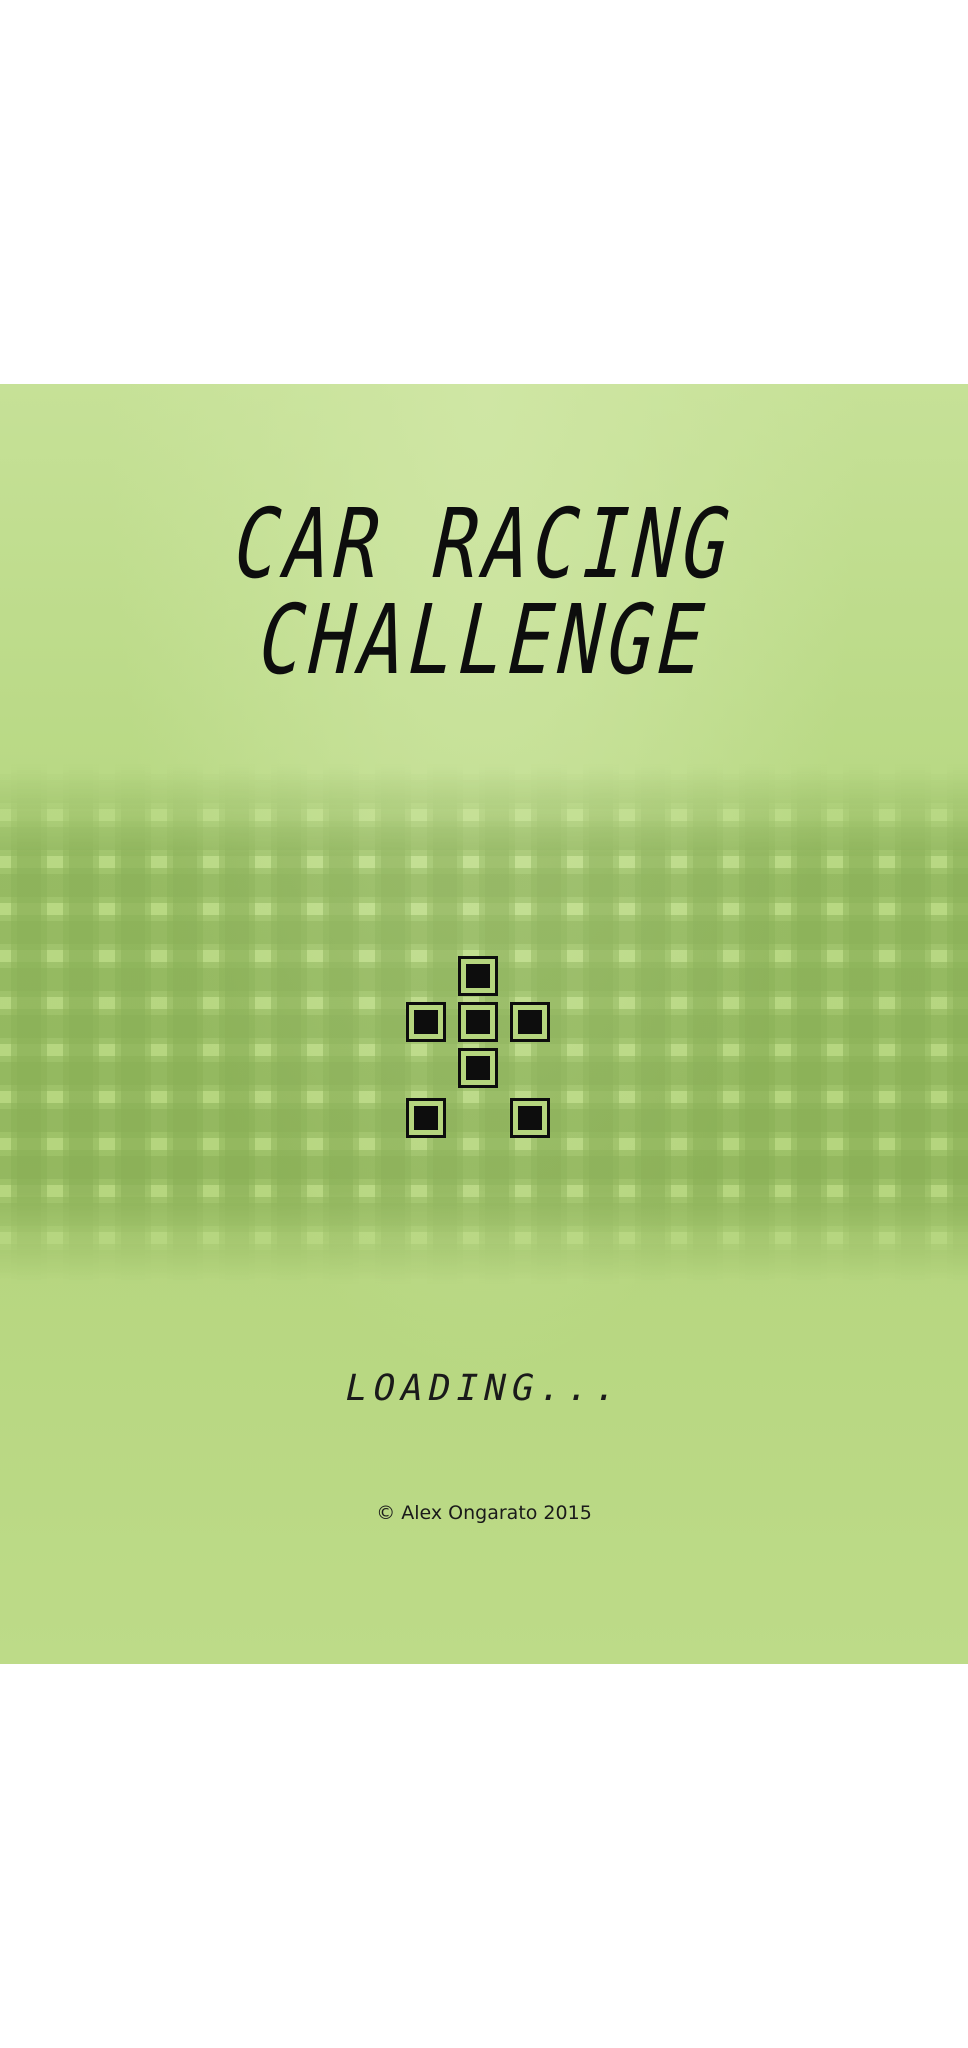  I want to click on game-title-line-1: CAR RACING, so click(484, 544).